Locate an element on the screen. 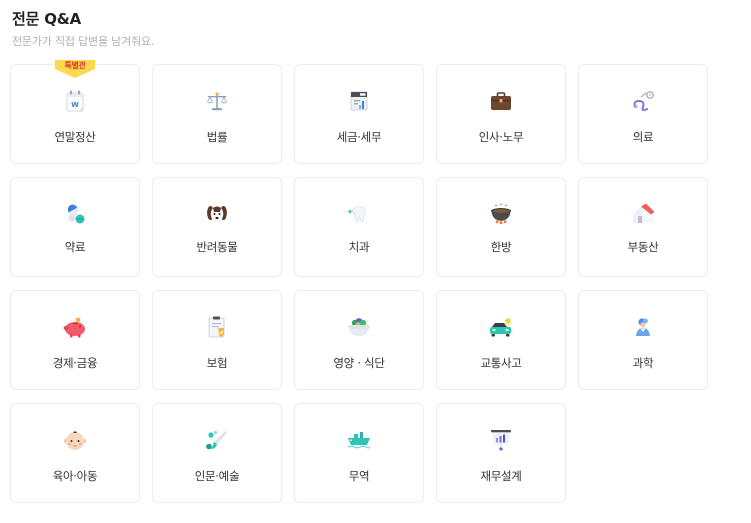 The height and width of the screenshot is (523, 751). category-card-hr-labor: 인사·노무 is located at coordinates (501, 114).